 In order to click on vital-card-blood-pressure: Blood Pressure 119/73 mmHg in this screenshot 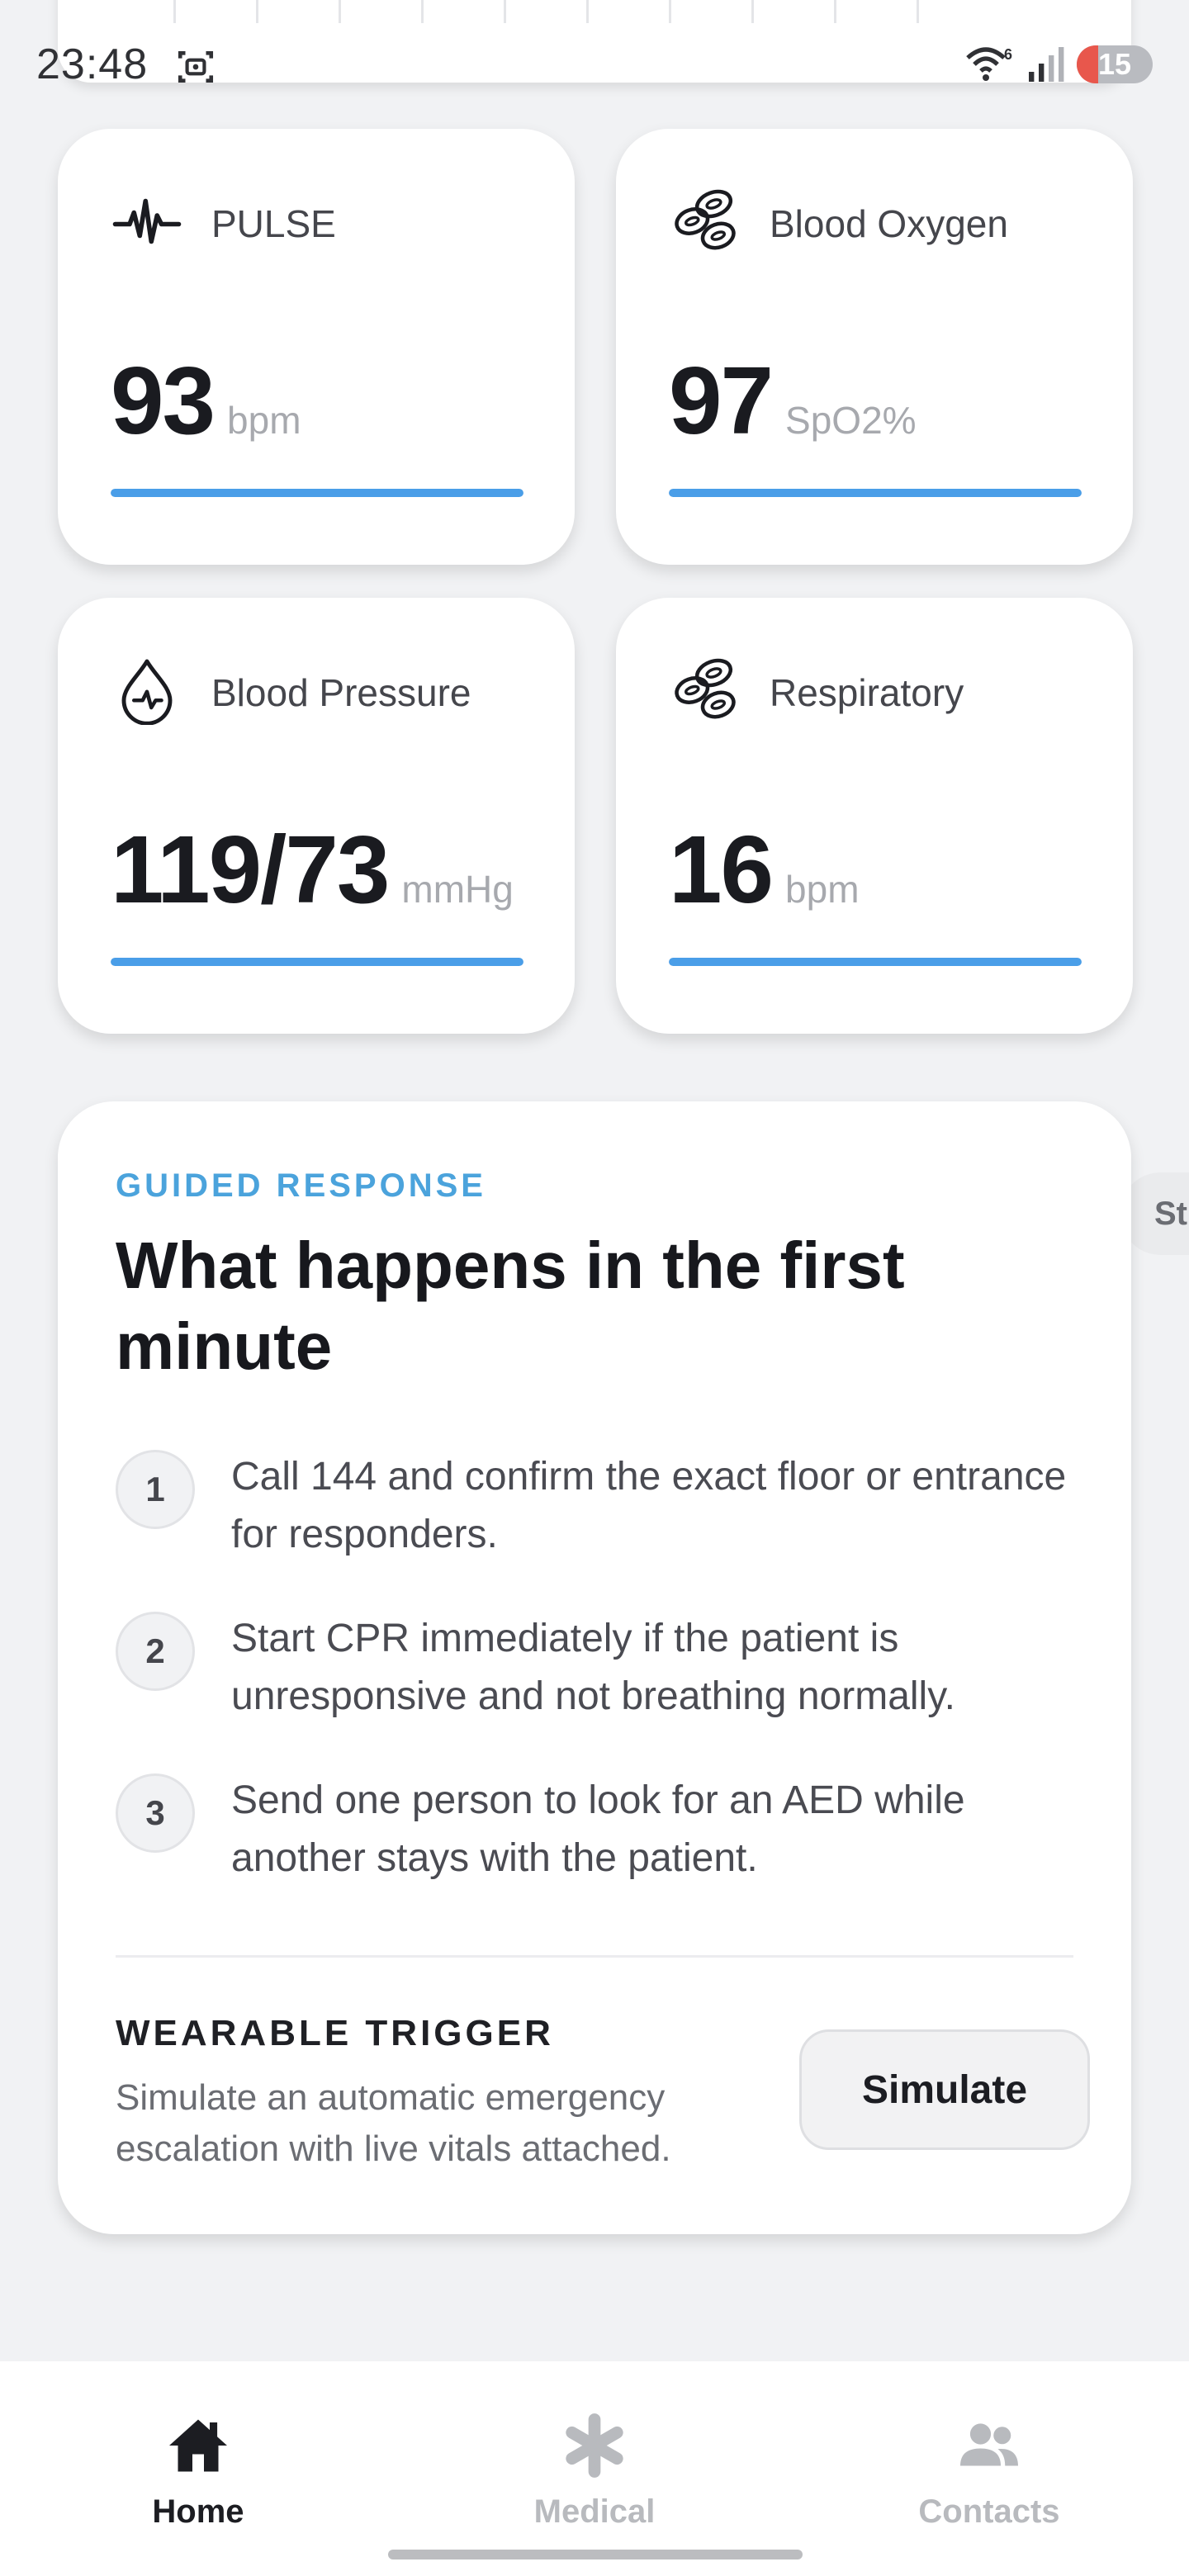, I will do `click(316, 816)`.